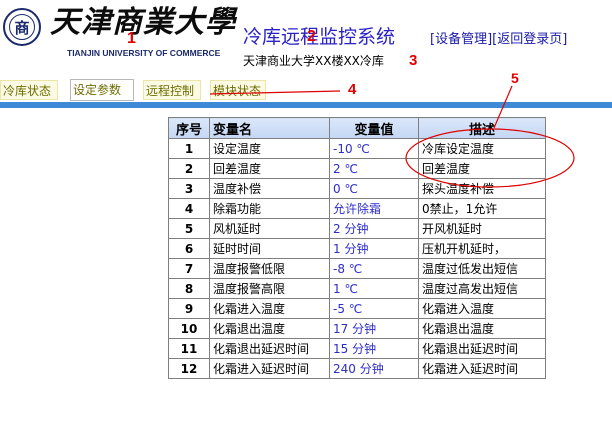  I want to click on back-to-login-link: [返回登录页], so click(529, 39).